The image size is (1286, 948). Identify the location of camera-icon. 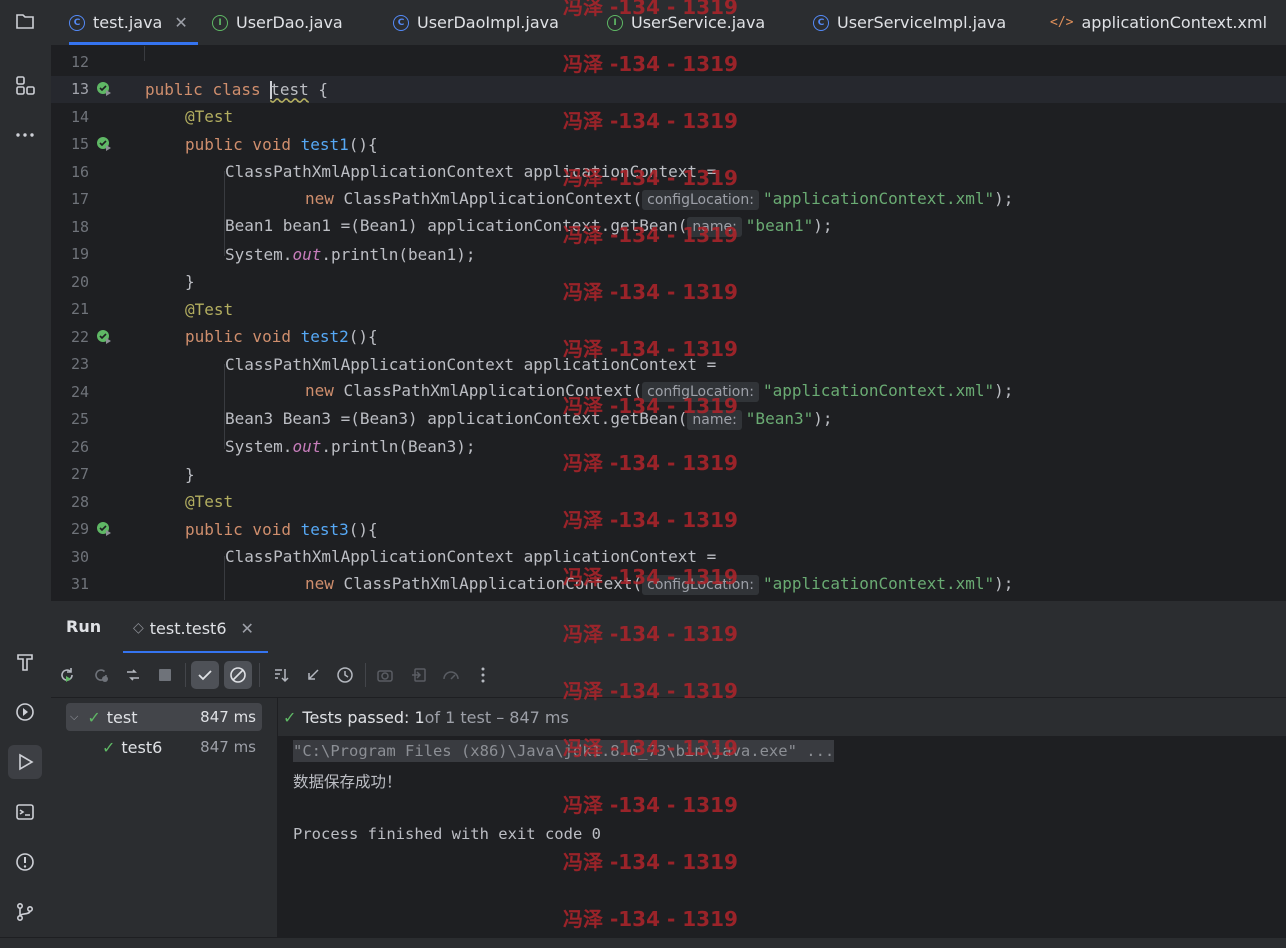
(385, 675).